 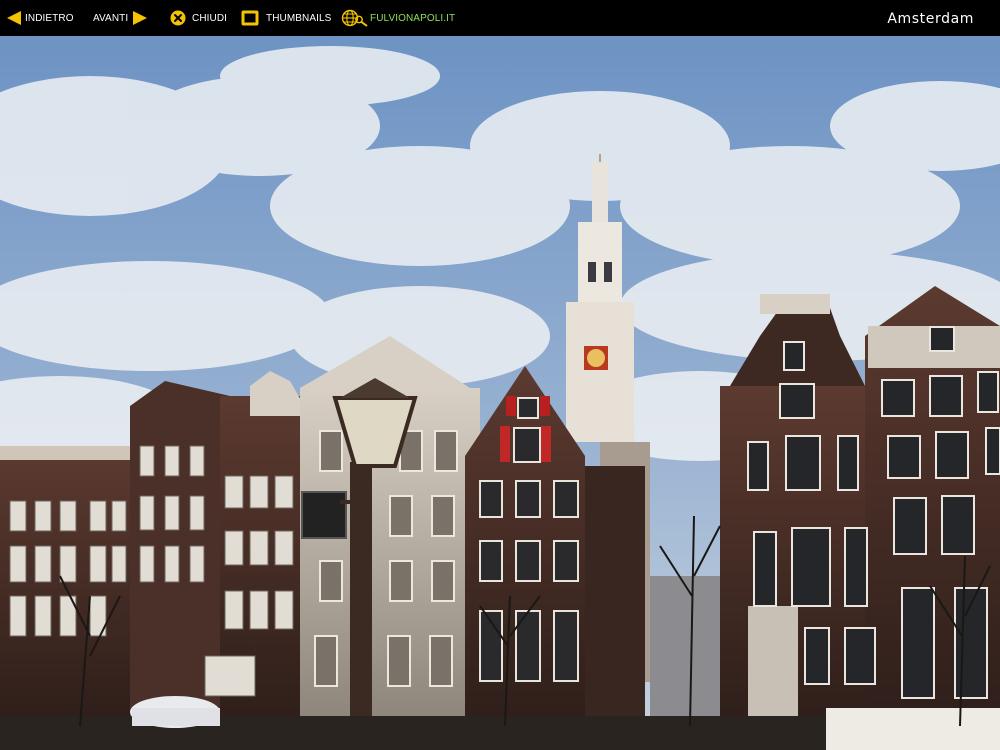 What do you see at coordinates (355, 18) in the screenshot?
I see `globe-search-icon` at bounding box center [355, 18].